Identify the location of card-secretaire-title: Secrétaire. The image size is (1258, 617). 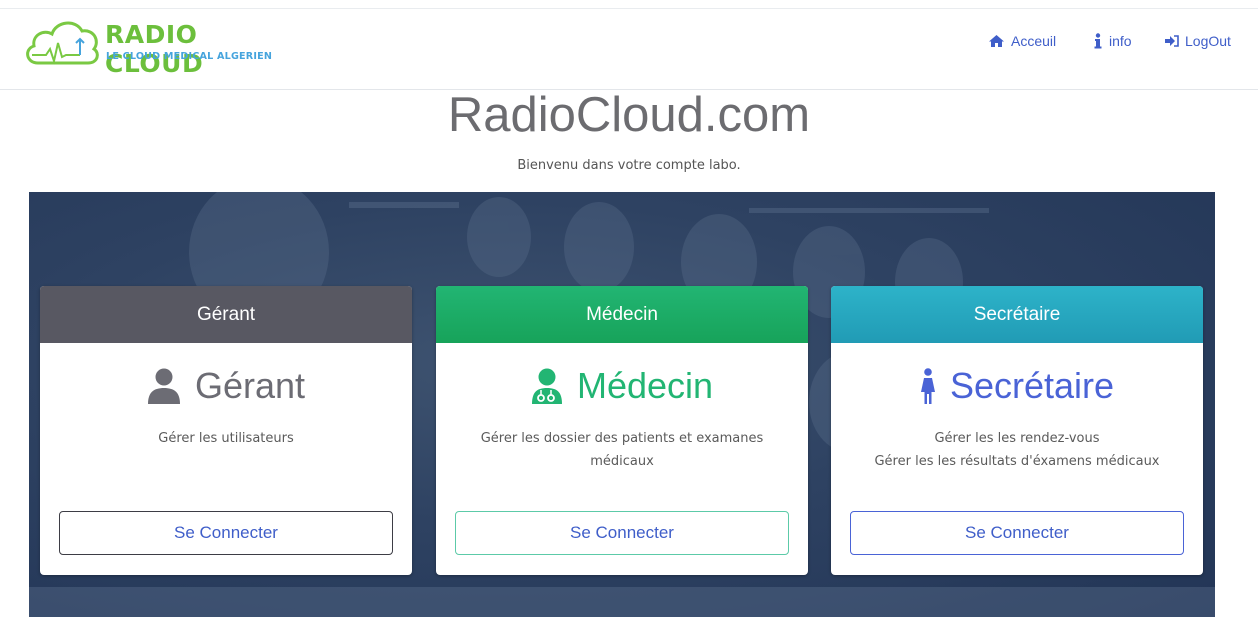
(1017, 386).